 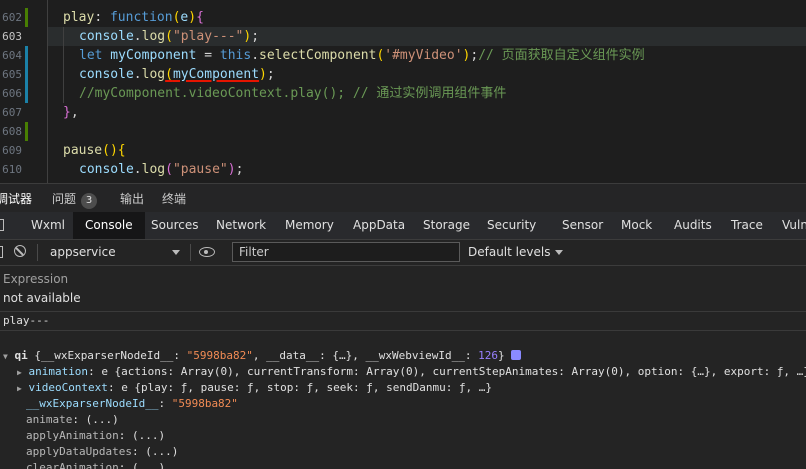 I want to click on code-token: selectComponent, so click(x=318, y=55).